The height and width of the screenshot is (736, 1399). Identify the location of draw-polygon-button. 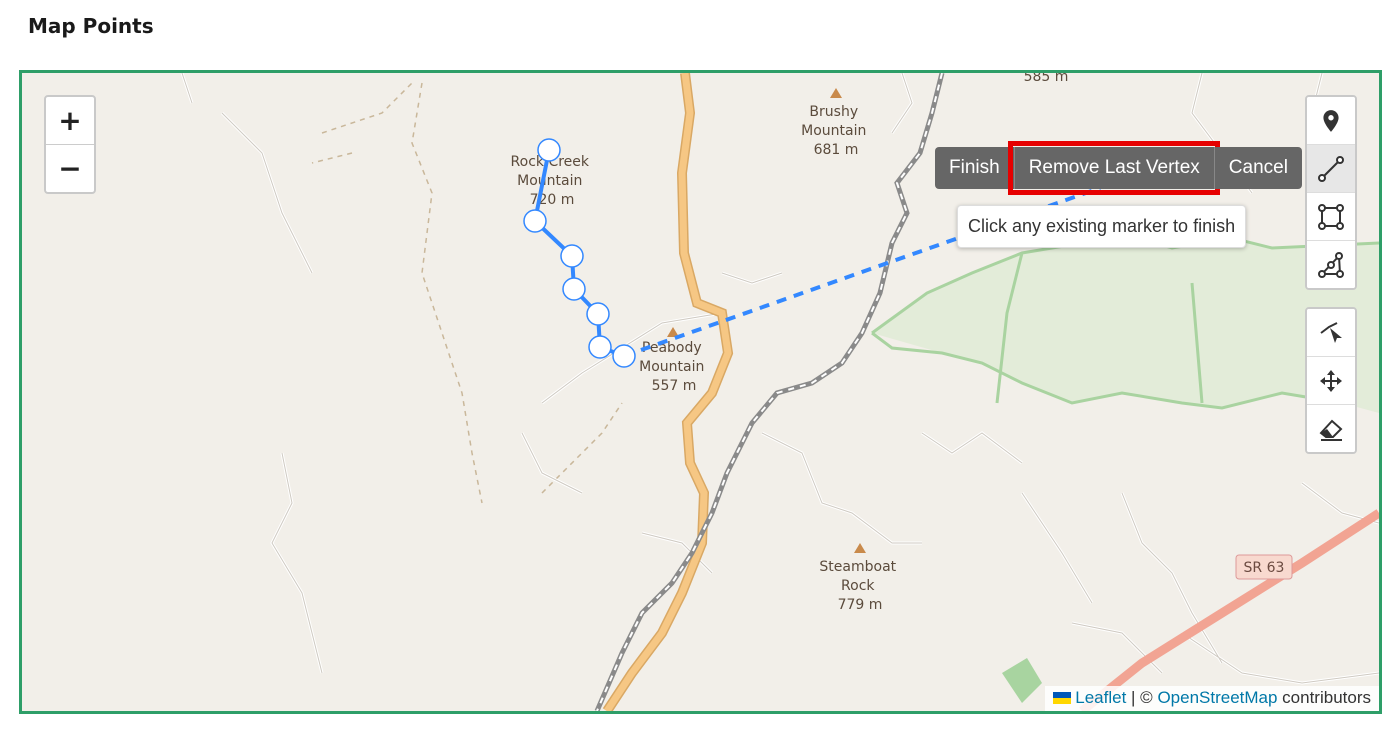
(1331, 264).